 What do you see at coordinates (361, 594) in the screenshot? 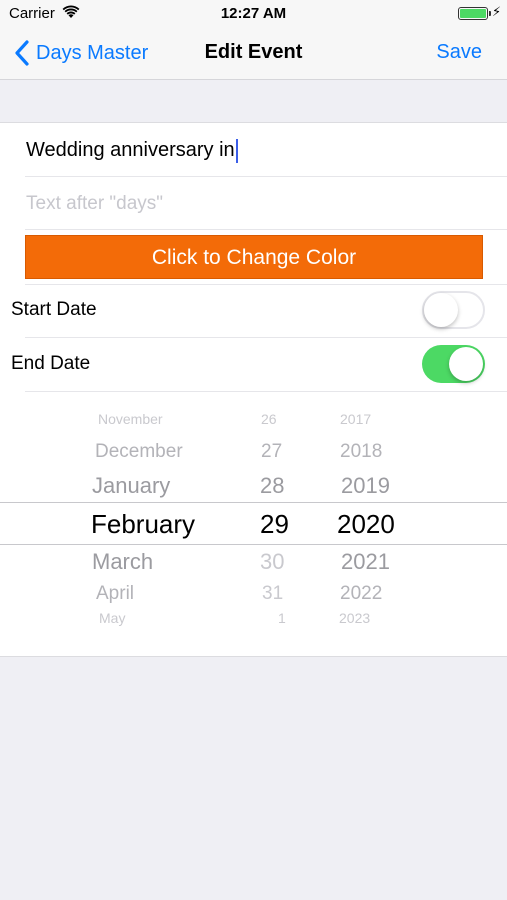
I see `picker-year-item: 2022` at bounding box center [361, 594].